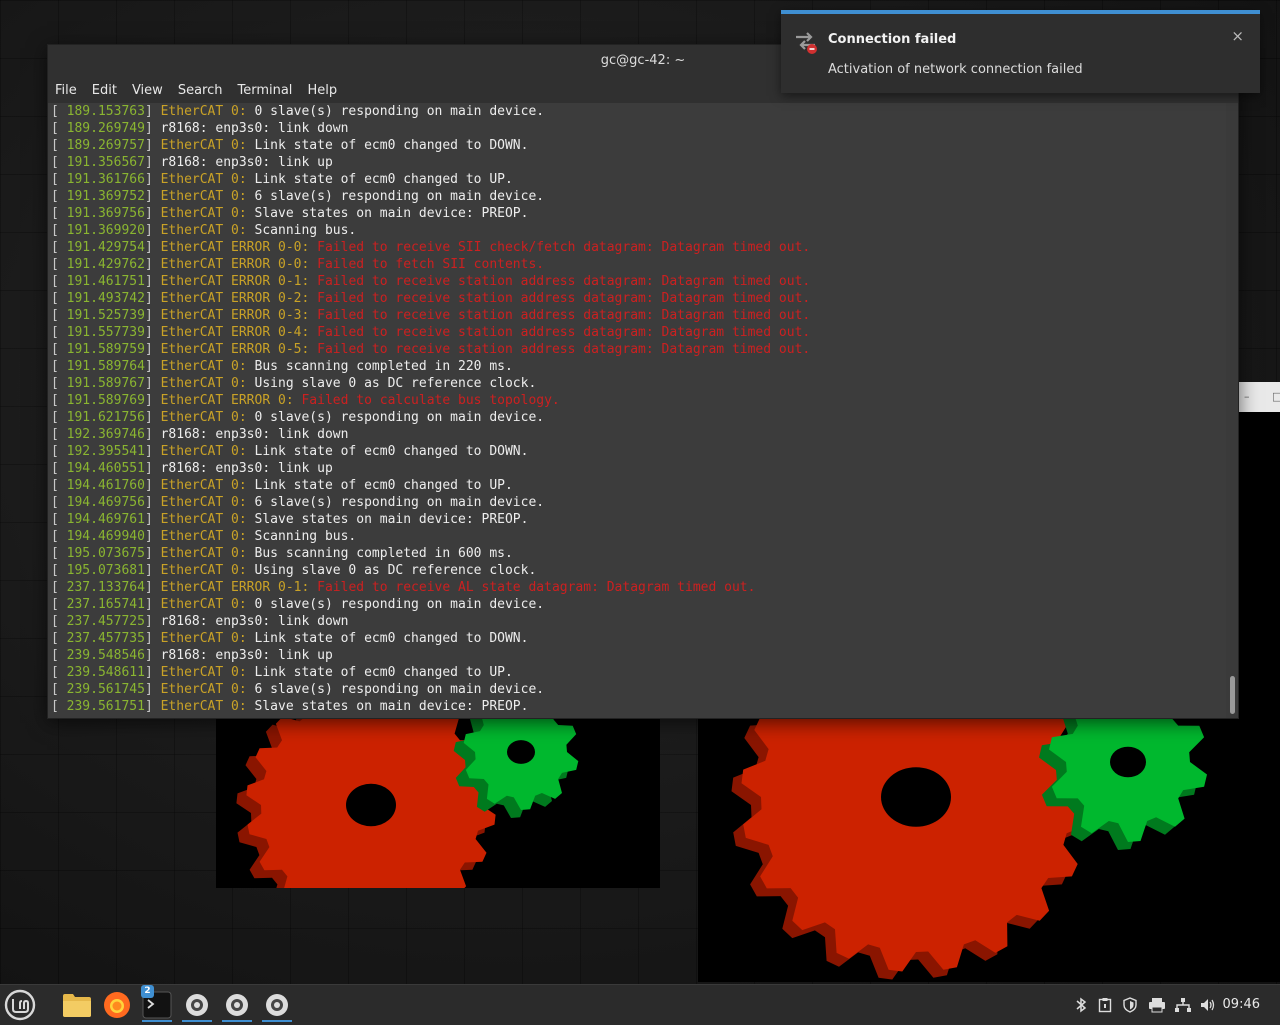 The height and width of the screenshot is (1025, 1280). Describe the element at coordinates (105, 587) in the screenshot. I see `log-timestamp: 237.133764` at that location.